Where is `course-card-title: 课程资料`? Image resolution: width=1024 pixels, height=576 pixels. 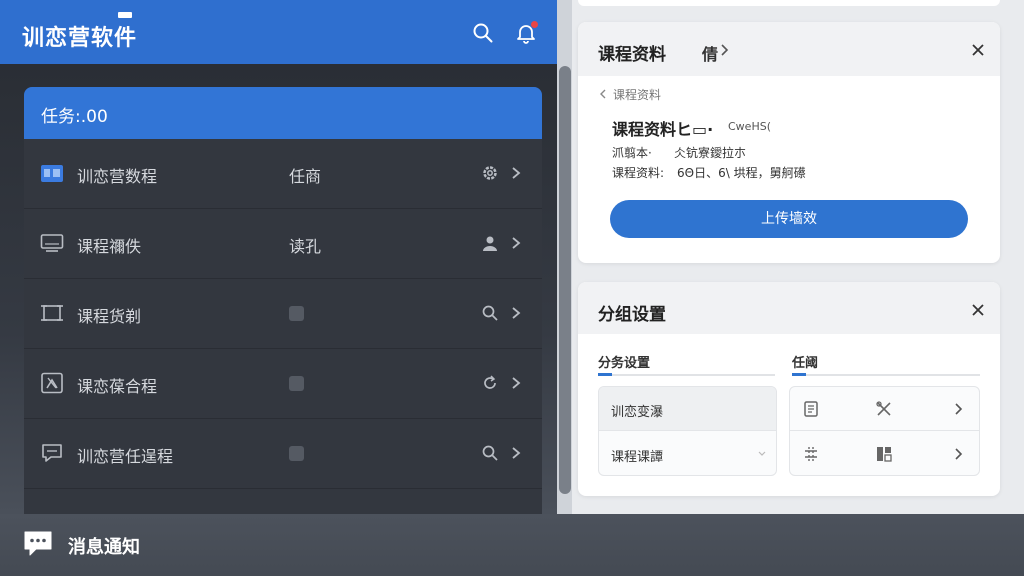
course-card-title: 课程资料 is located at coordinates (632, 55).